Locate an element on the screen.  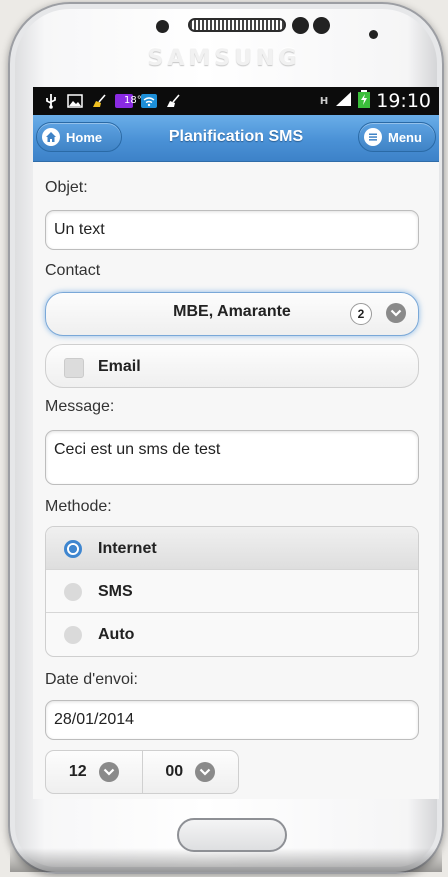
email-label: Email is located at coordinates (119, 366).